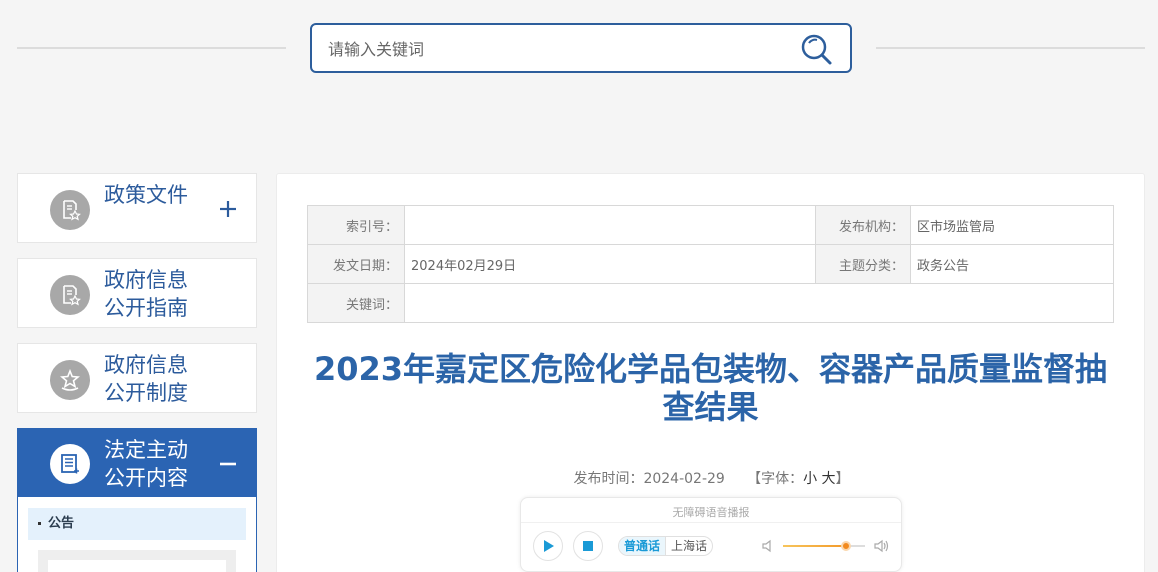  What do you see at coordinates (642, 546) in the screenshot?
I see `dialect-mandarin: 普通话` at bounding box center [642, 546].